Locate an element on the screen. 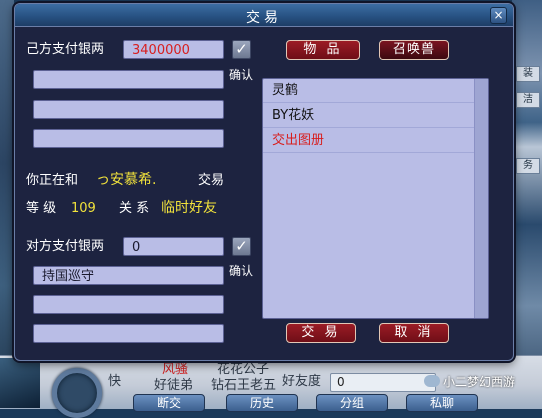 This screenshot has width=542, height=418. friend-panel-label: 好徒弟 is located at coordinates (174, 385).